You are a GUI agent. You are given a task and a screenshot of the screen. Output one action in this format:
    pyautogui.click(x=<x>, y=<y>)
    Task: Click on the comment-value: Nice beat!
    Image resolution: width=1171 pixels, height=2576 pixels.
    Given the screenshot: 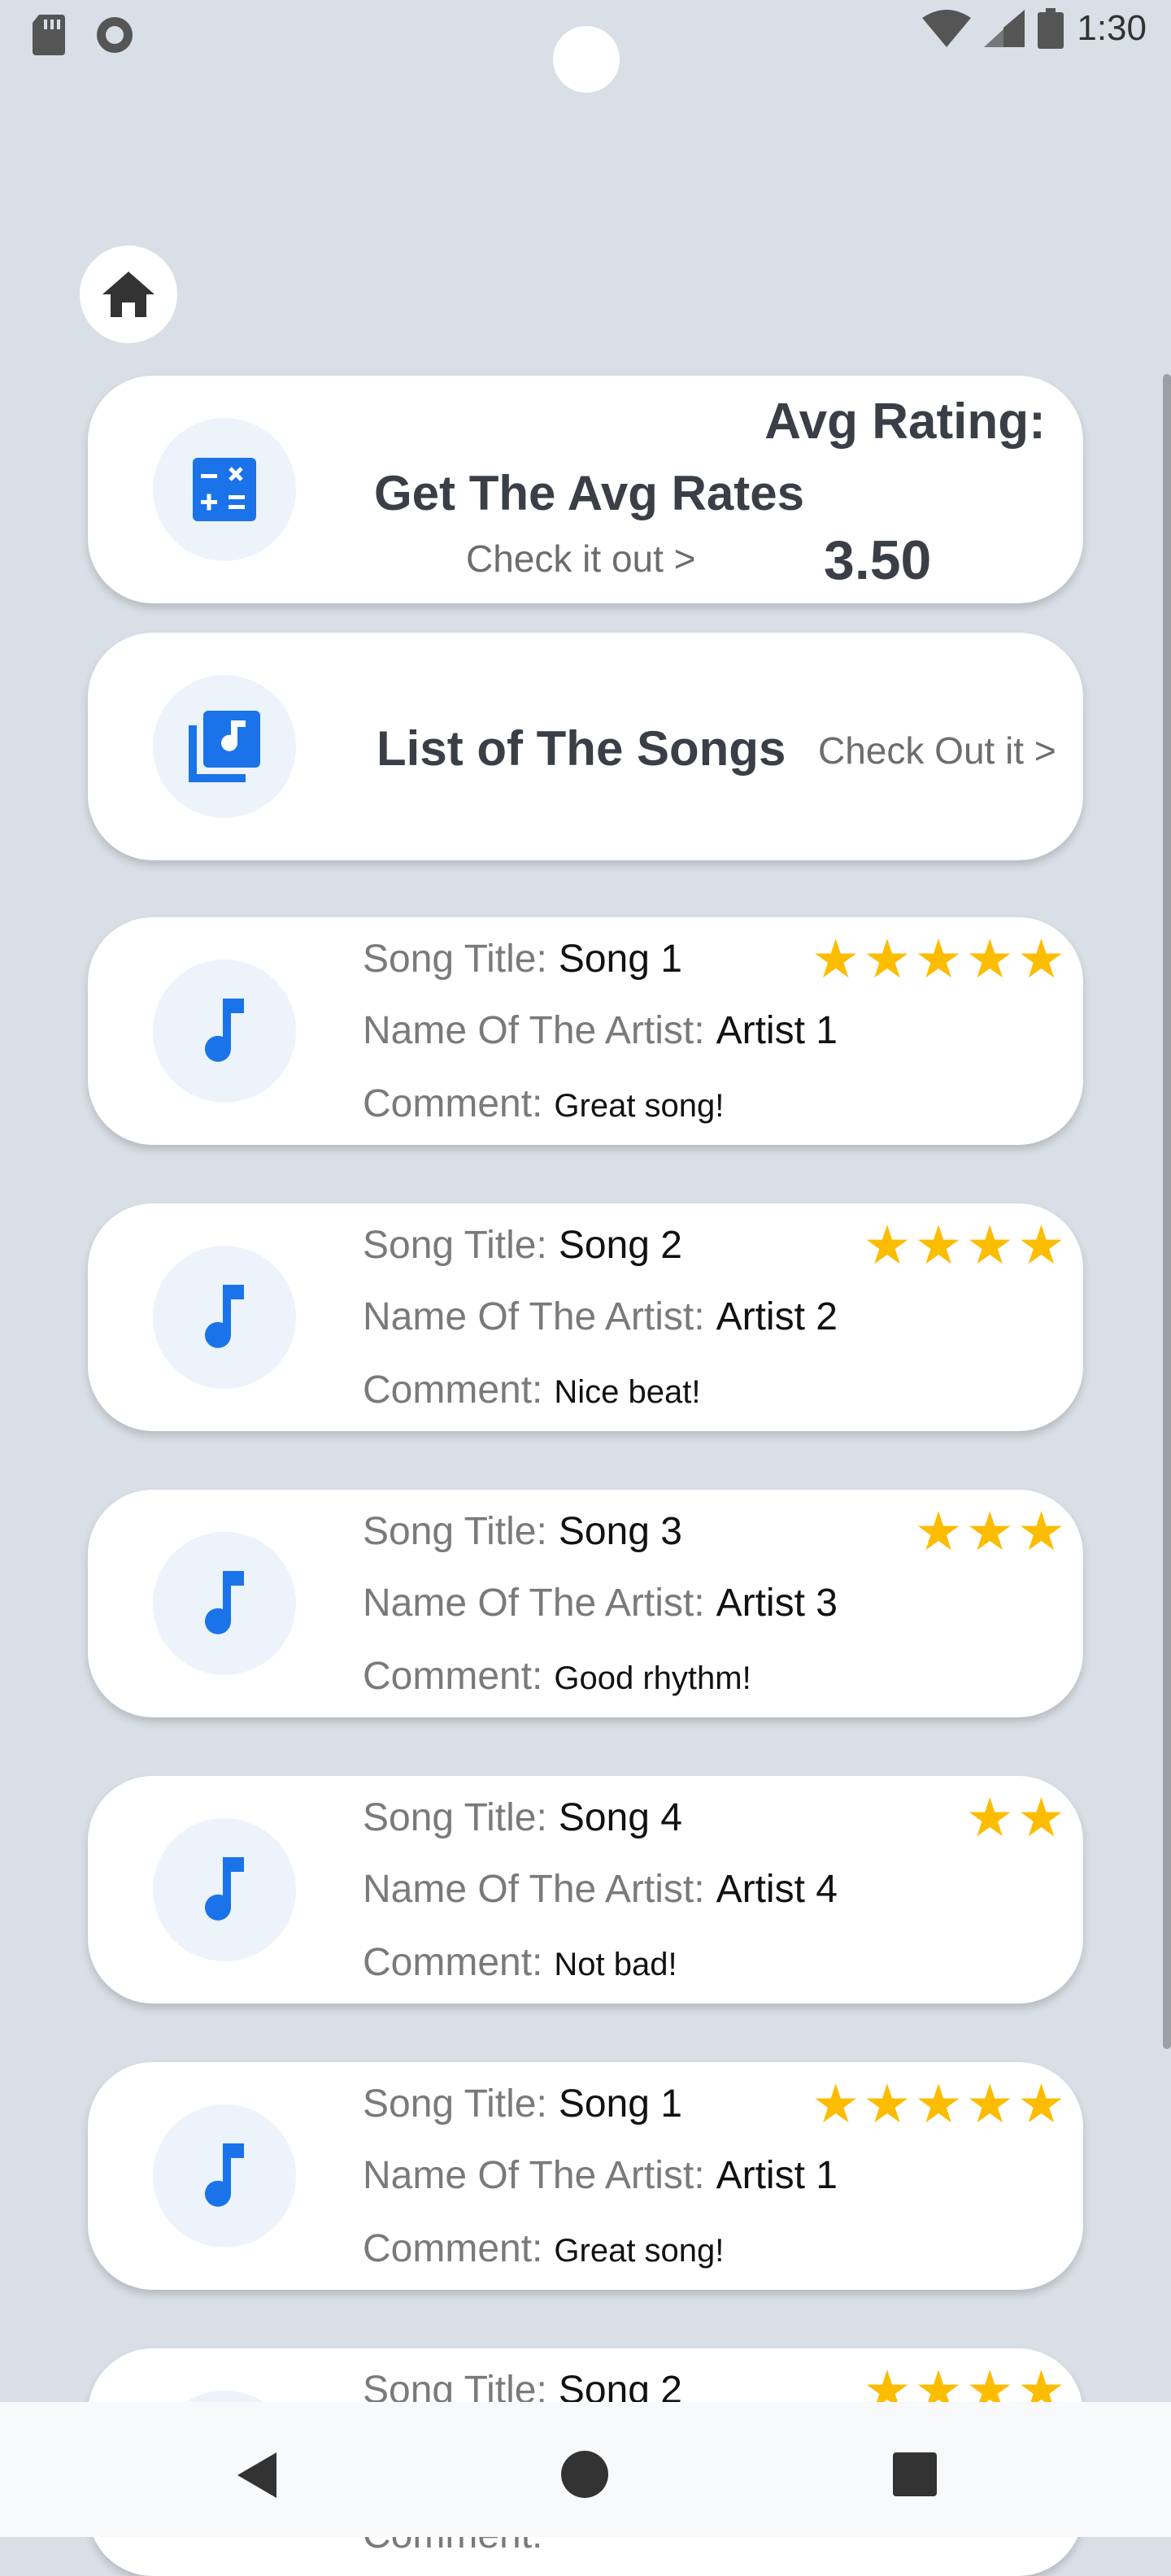 What is the action you would take?
    pyautogui.click(x=627, y=1392)
    